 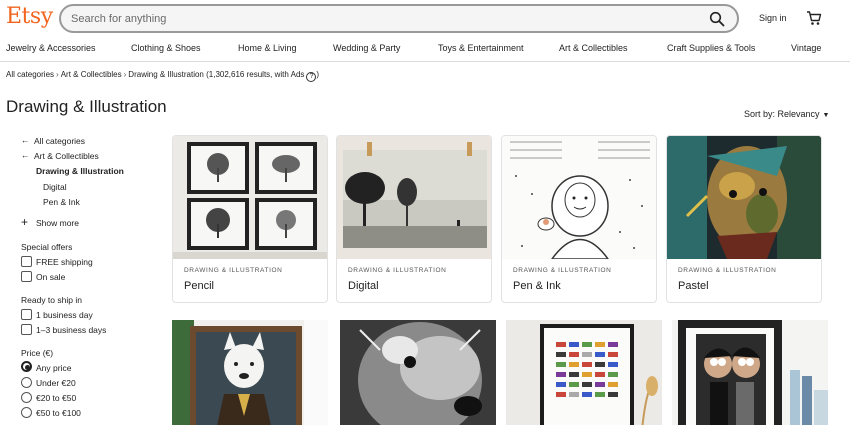 What do you see at coordinates (814, 18) in the screenshot?
I see `cart-icon` at bounding box center [814, 18].